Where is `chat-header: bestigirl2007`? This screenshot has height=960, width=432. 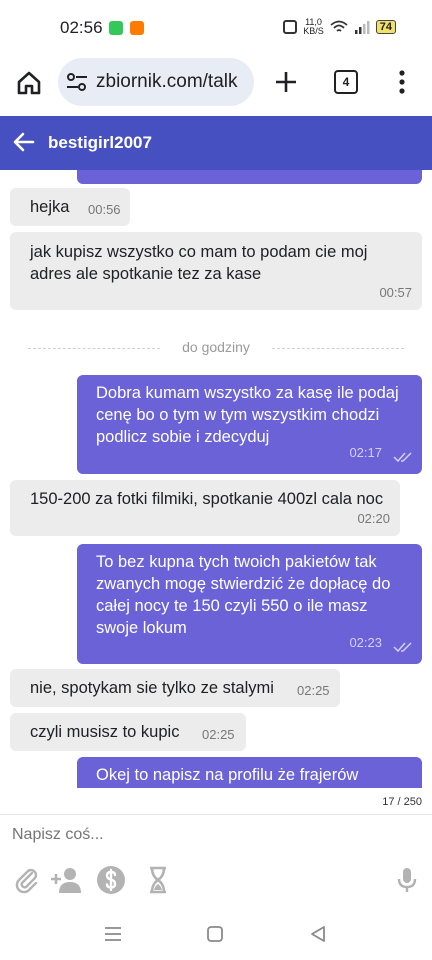
chat-header: bestigirl2007 is located at coordinates (216, 143).